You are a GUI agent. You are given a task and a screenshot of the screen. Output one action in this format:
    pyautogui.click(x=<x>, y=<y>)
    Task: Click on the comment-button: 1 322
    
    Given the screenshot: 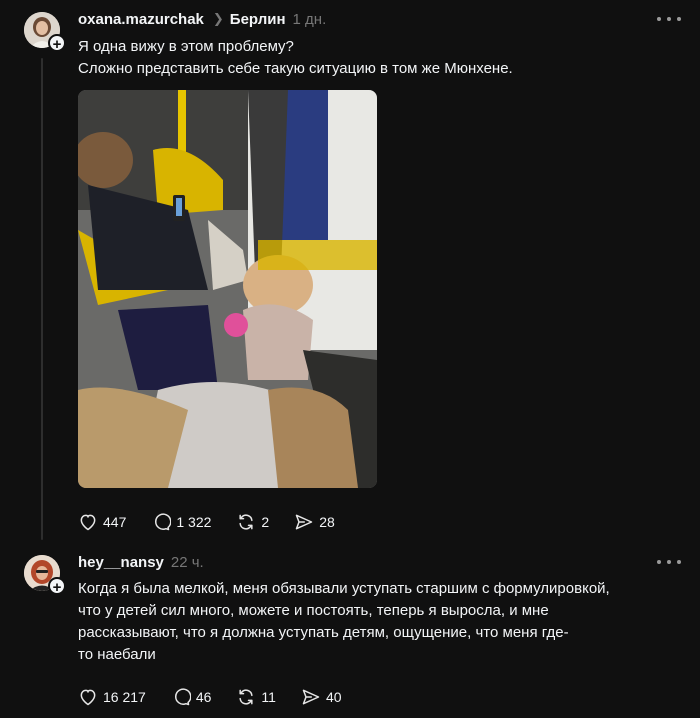 What is the action you would take?
    pyautogui.click(x=181, y=522)
    